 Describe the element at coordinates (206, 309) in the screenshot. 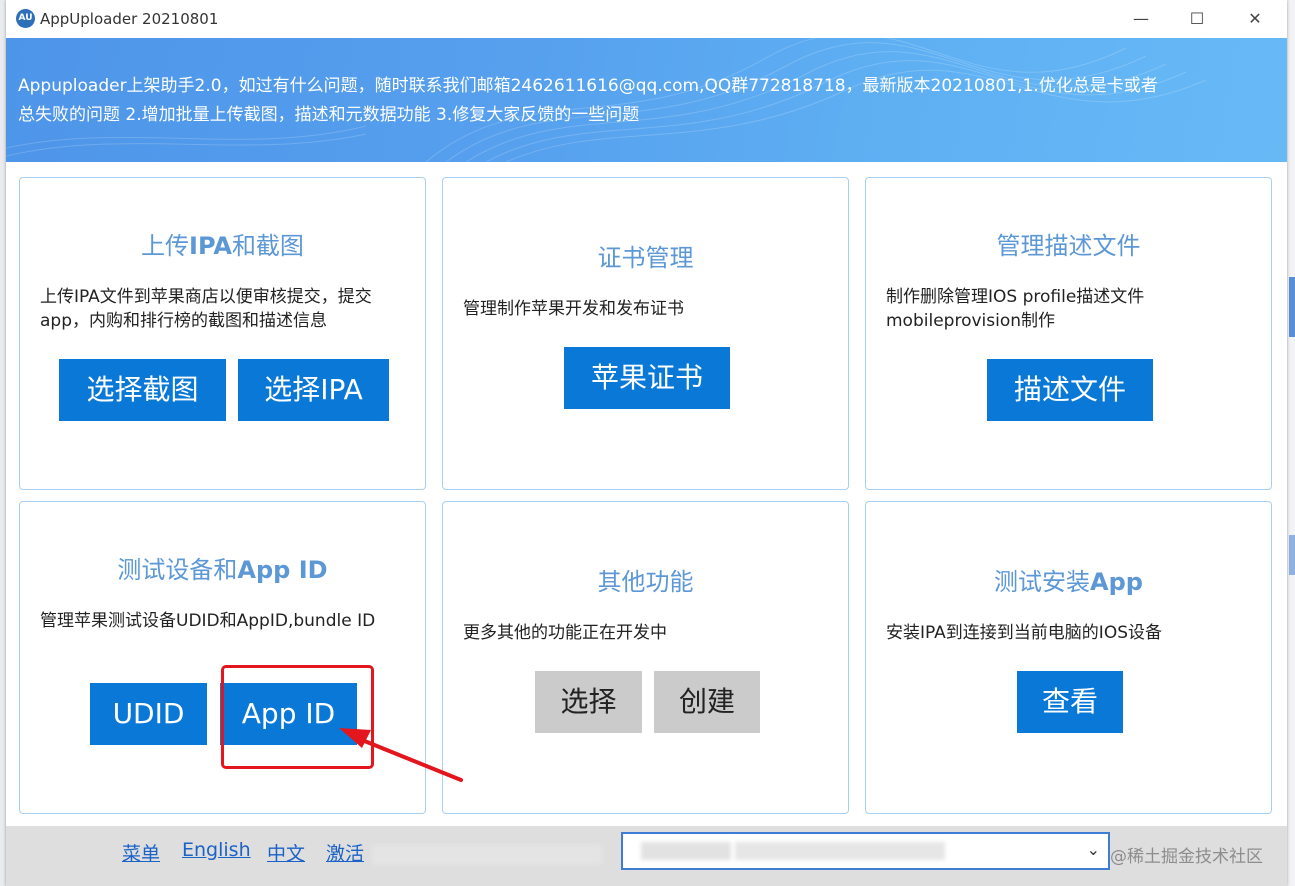

I see `card-description: 上传IPA文件到苹果商店以便审核提交，提交app，内购和排行榜的截图和描述信息` at that location.